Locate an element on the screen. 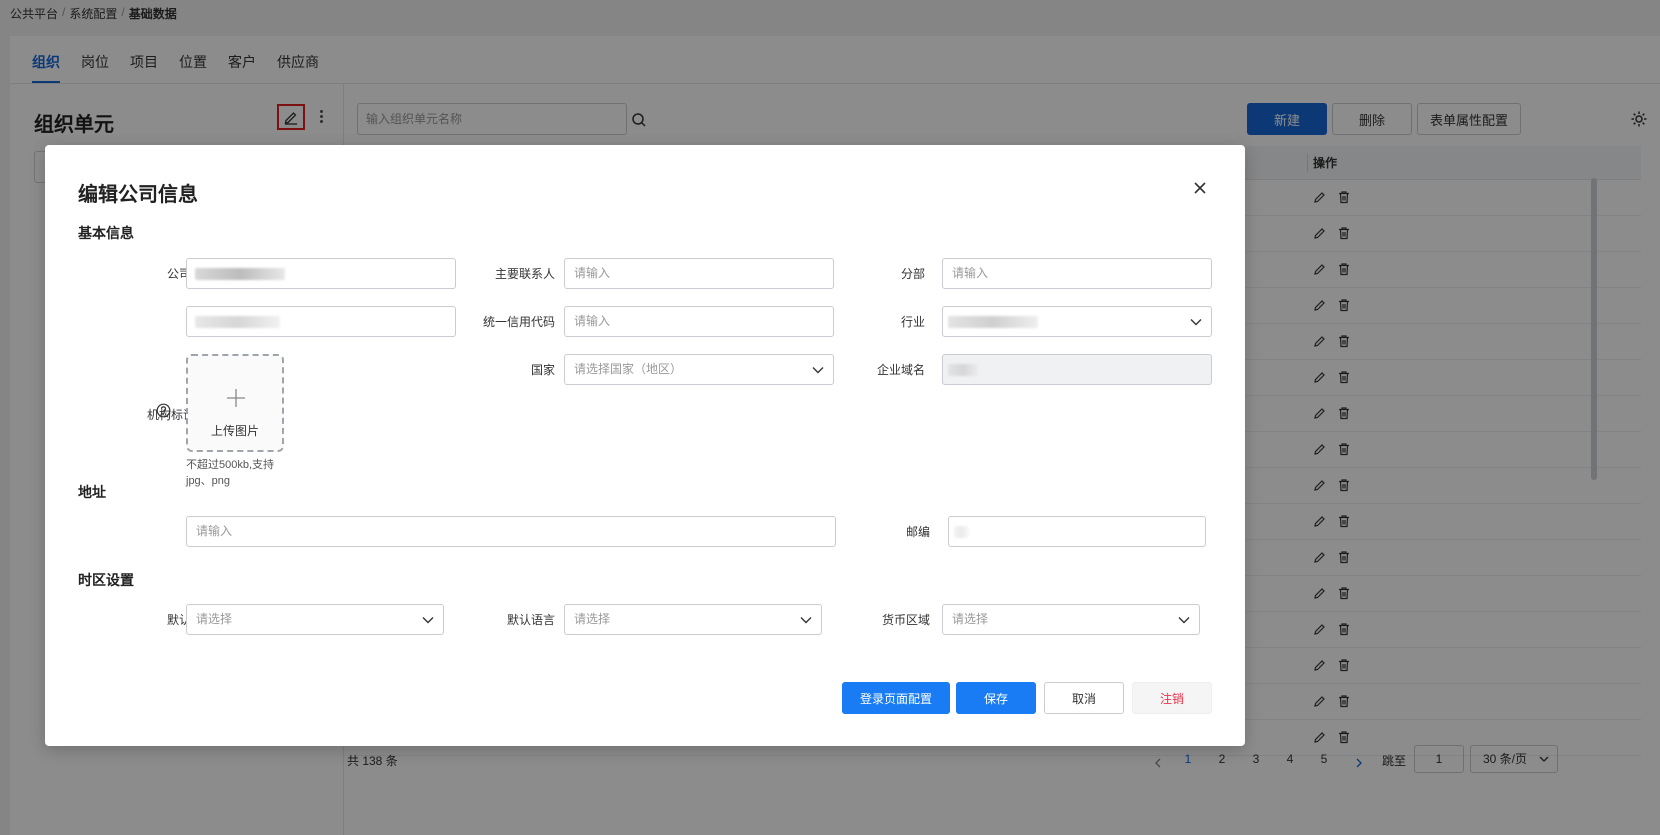 This screenshot has width=1660, height=835. section-timezone: 时区设置 is located at coordinates (106, 580).